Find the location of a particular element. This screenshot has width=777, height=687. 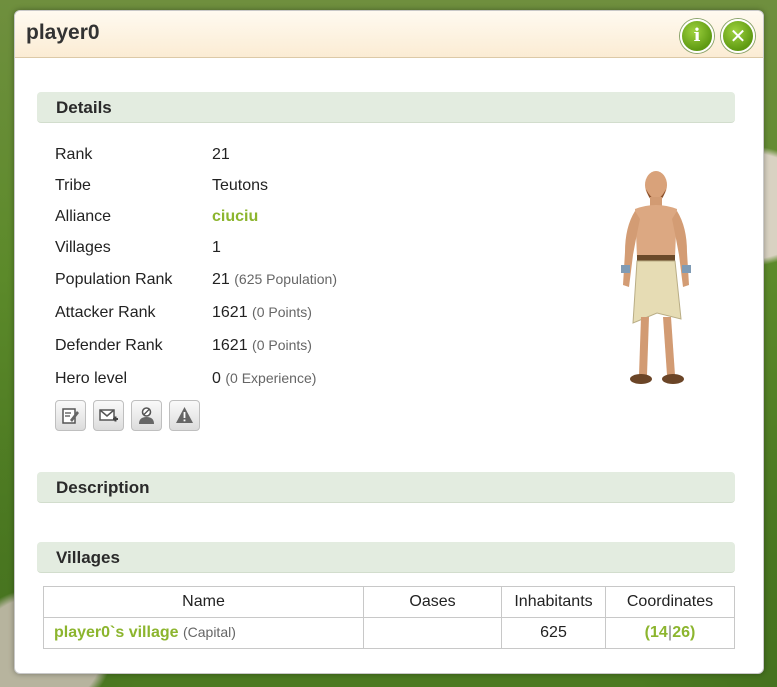

coord-y: 26 is located at coordinates (681, 632).